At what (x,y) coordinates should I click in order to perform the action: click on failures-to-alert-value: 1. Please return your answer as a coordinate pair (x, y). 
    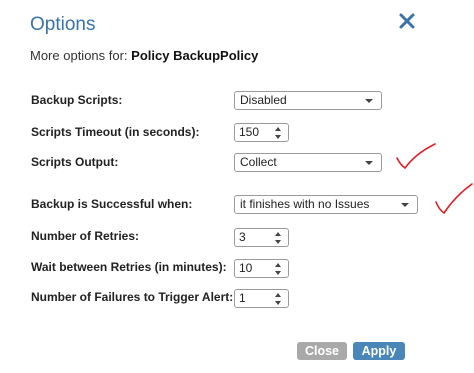
    Looking at the image, I should click on (242, 298).